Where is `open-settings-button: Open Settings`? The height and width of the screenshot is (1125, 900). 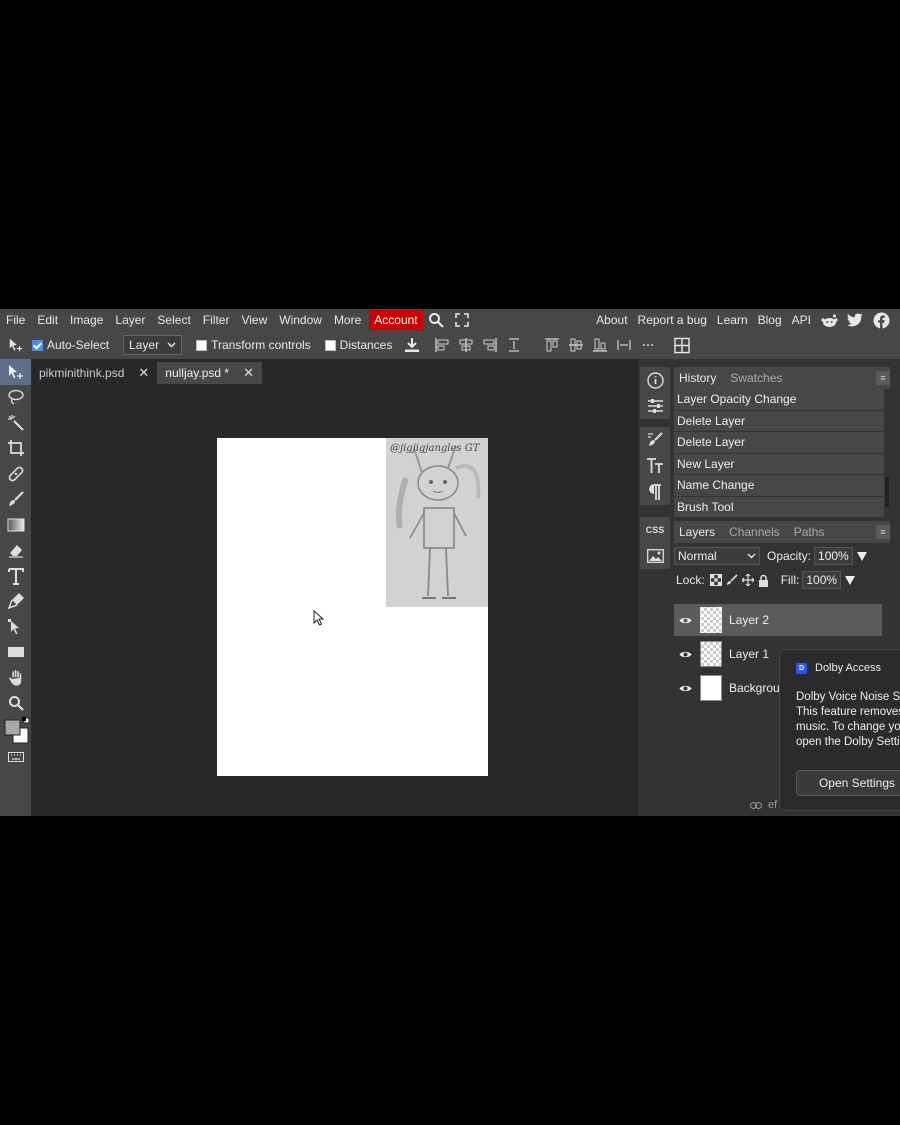 open-settings-button: Open Settings is located at coordinates (848, 783).